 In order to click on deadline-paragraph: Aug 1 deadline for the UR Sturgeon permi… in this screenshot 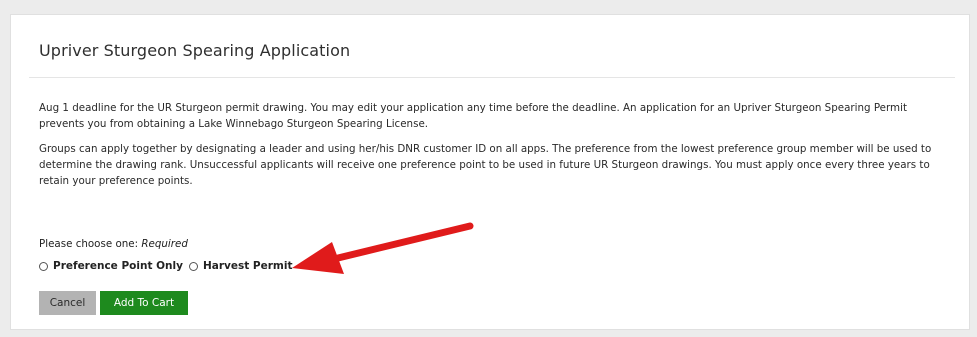, I will do `click(473, 116)`.